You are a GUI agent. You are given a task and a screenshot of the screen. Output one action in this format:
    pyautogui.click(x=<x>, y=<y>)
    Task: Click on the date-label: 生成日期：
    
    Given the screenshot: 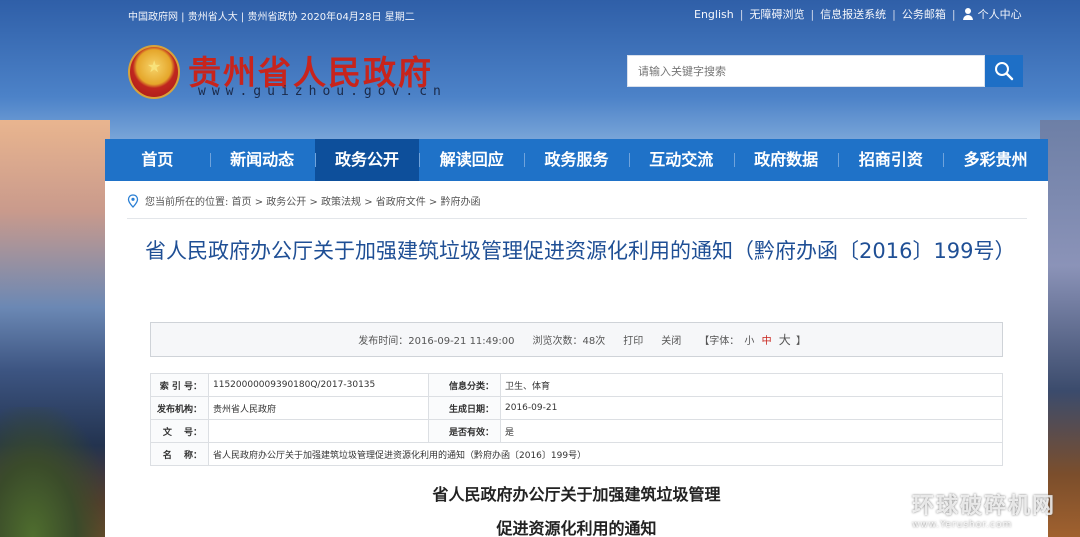 What is the action you would take?
    pyautogui.click(x=464, y=408)
    